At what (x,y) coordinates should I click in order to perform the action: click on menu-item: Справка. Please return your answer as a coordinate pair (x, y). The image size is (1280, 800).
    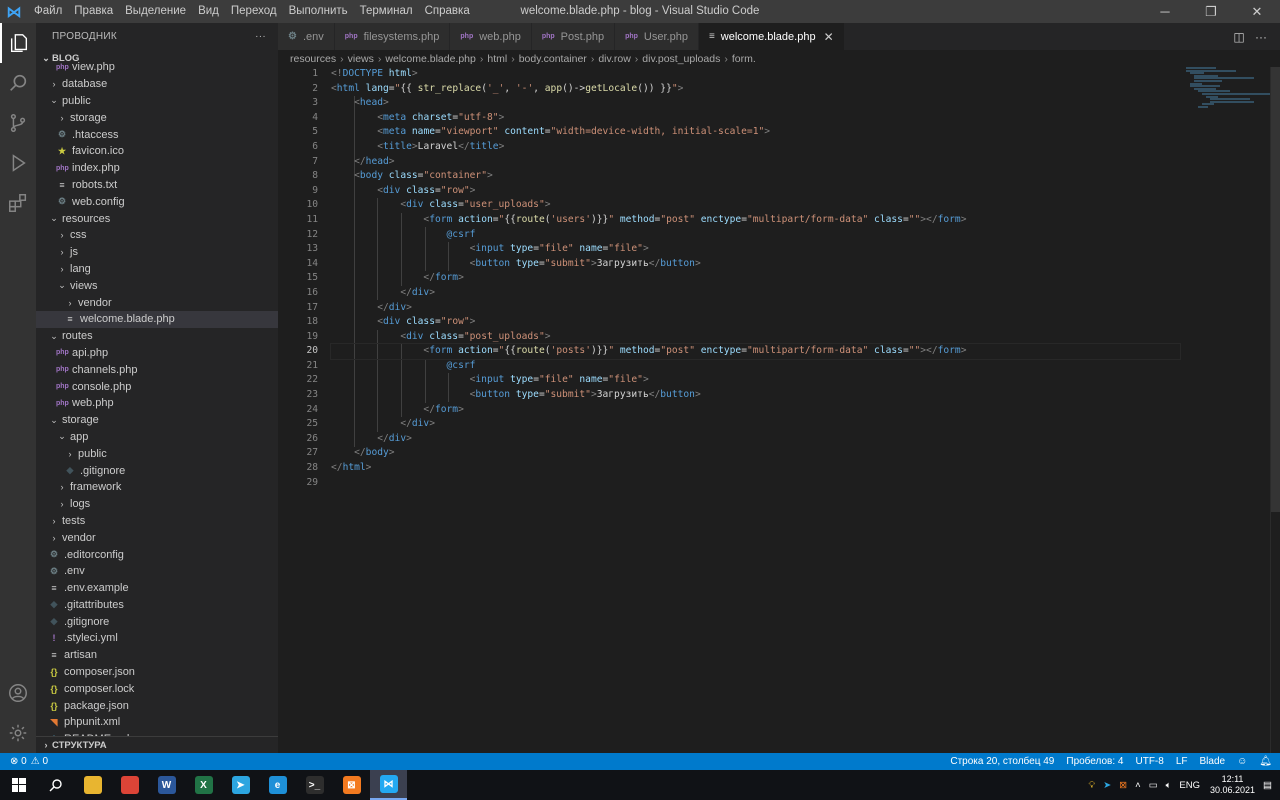
    Looking at the image, I should click on (447, 11).